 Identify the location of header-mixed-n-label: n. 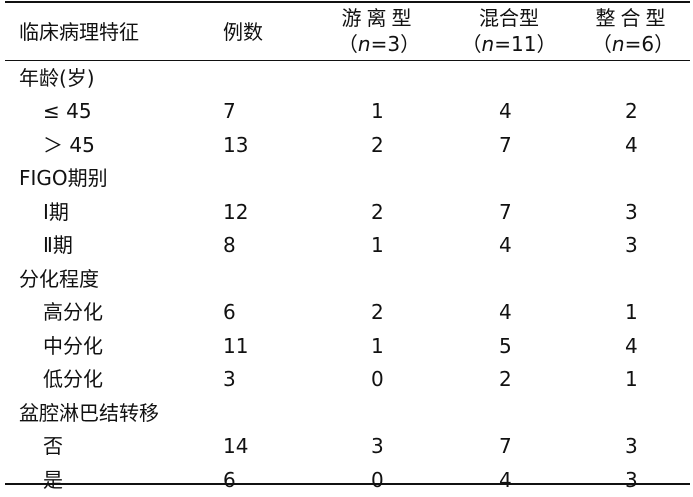
(488, 44).